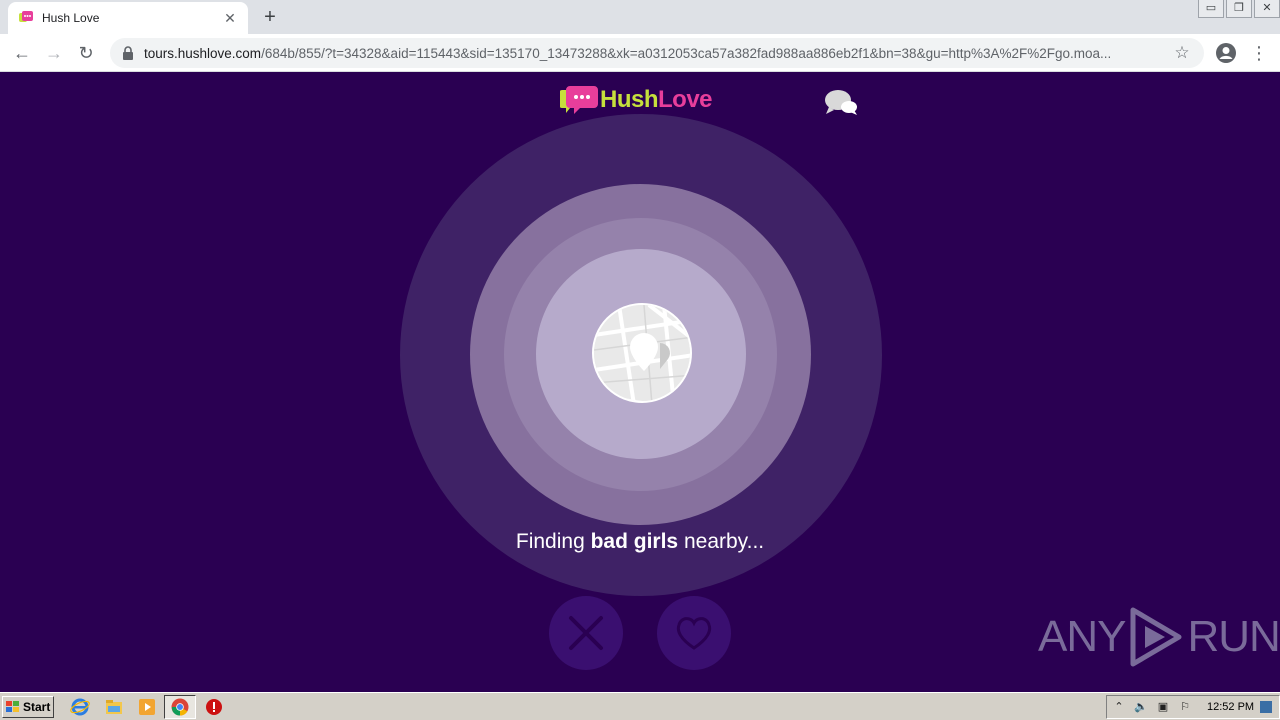 The height and width of the screenshot is (720, 1280). What do you see at coordinates (114, 707) in the screenshot?
I see `file-explorer-icon` at bounding box center [114, 707].